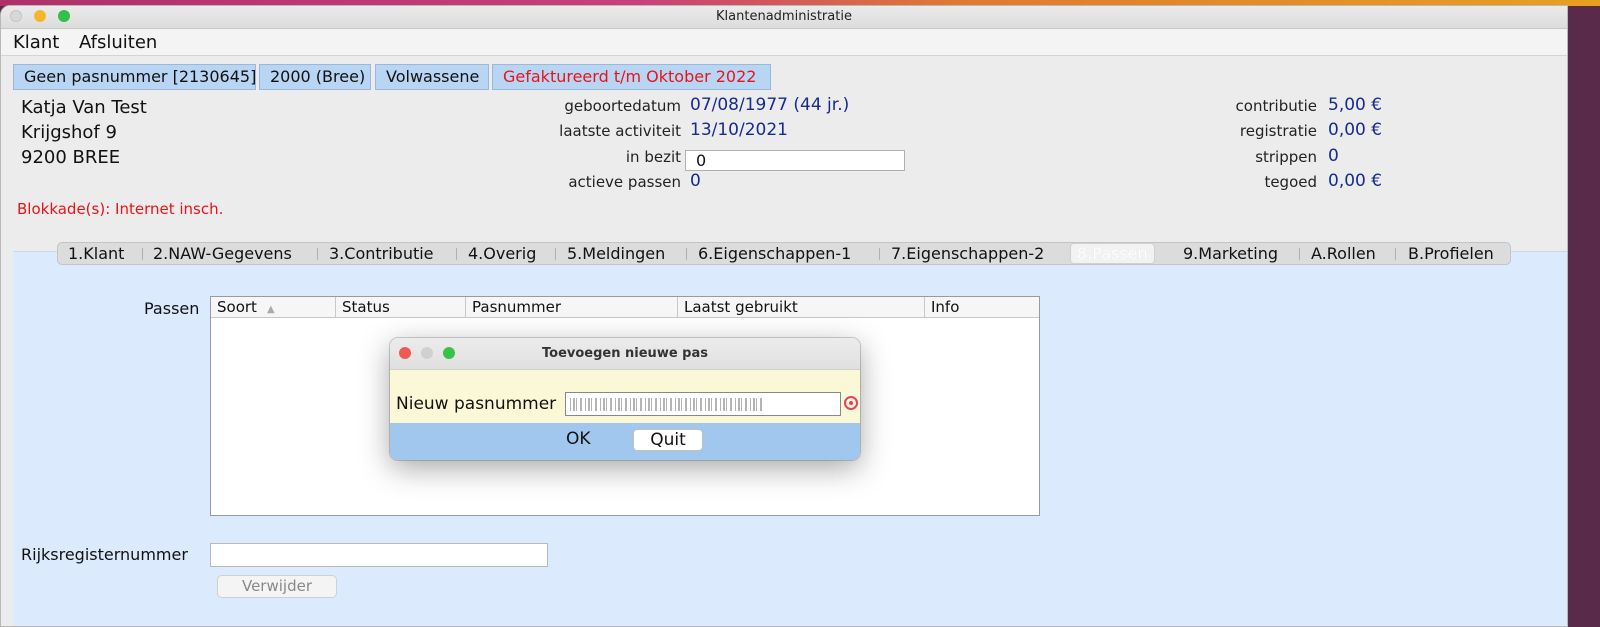 This screenshot has height=627, width=1600. I want to click on strippen-value: 0, so click(1333, 156).